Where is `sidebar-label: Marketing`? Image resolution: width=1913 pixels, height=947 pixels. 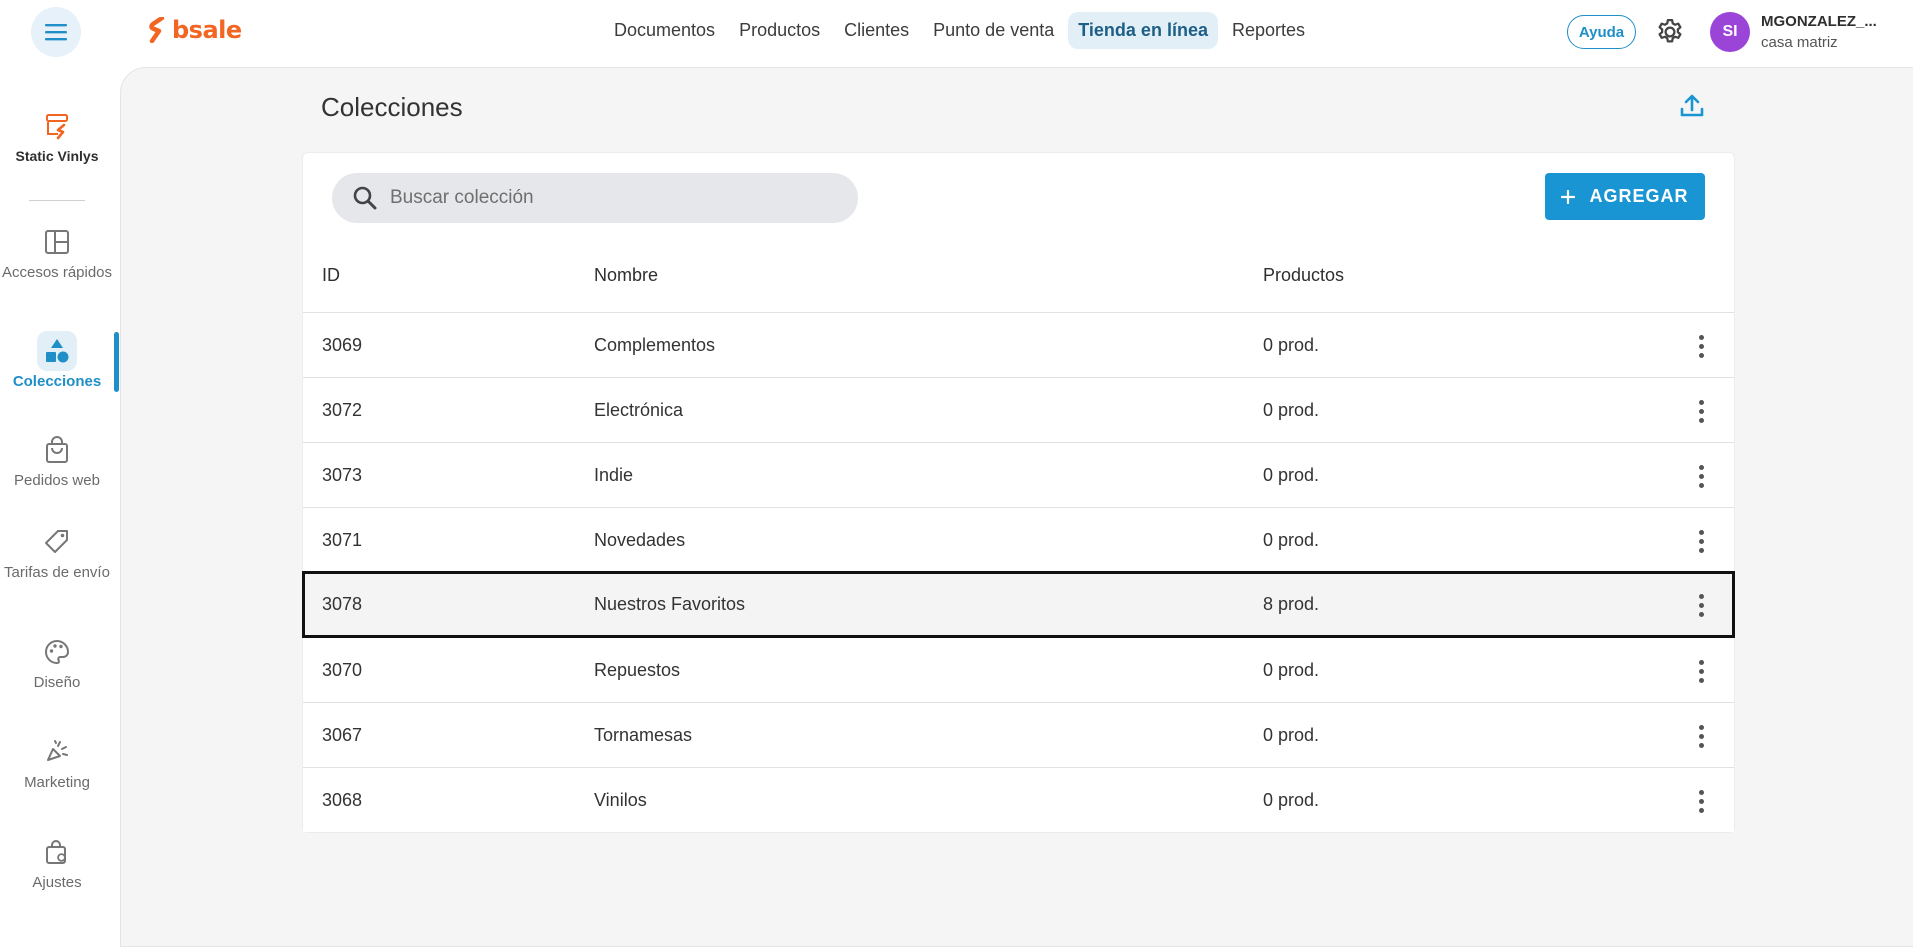 sidebar-label: Marketing is located at coordinates (57, 782).